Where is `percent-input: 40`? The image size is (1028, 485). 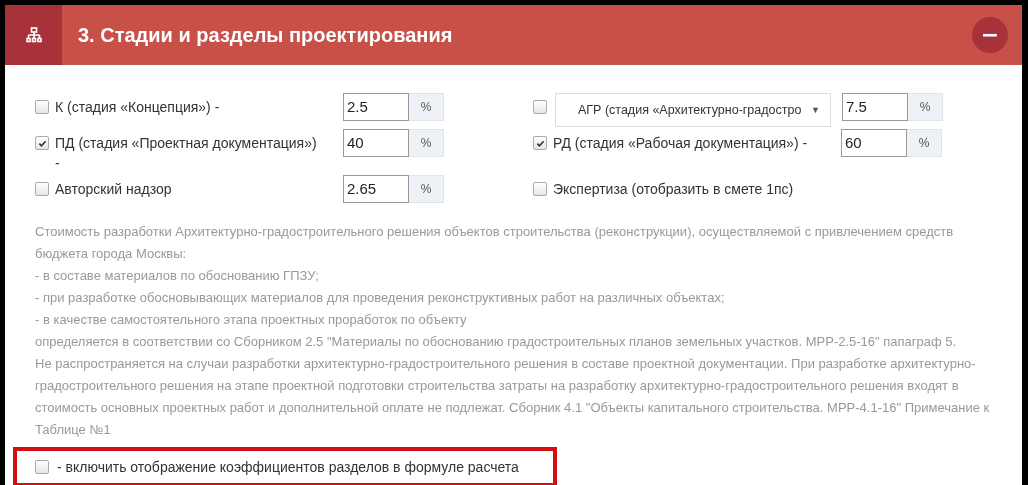 percent-input: 40 is located at coordinates (376, 143).